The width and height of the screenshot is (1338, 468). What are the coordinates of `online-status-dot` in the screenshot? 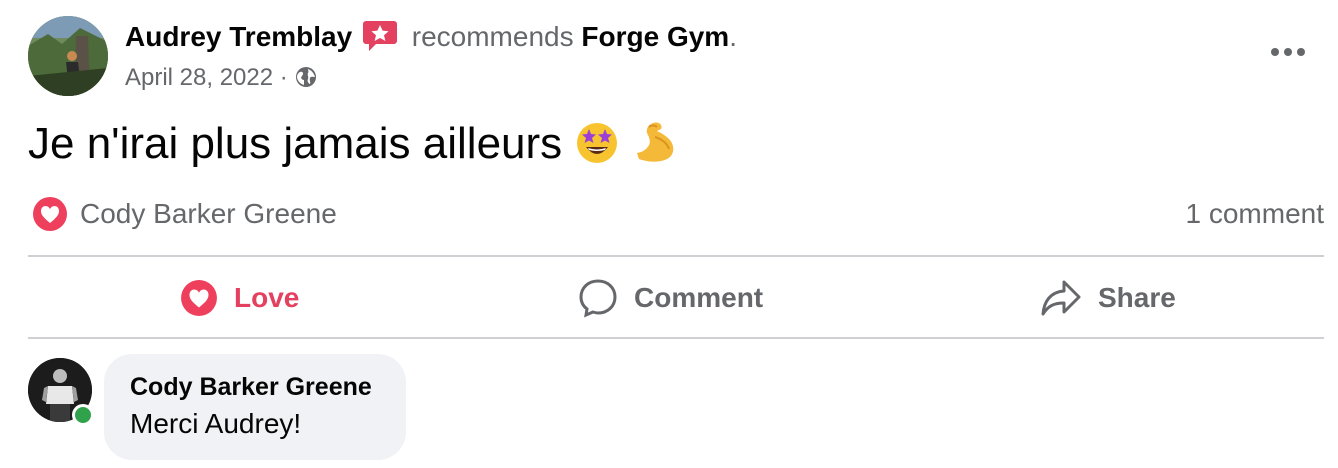 It's located at (83, 415).